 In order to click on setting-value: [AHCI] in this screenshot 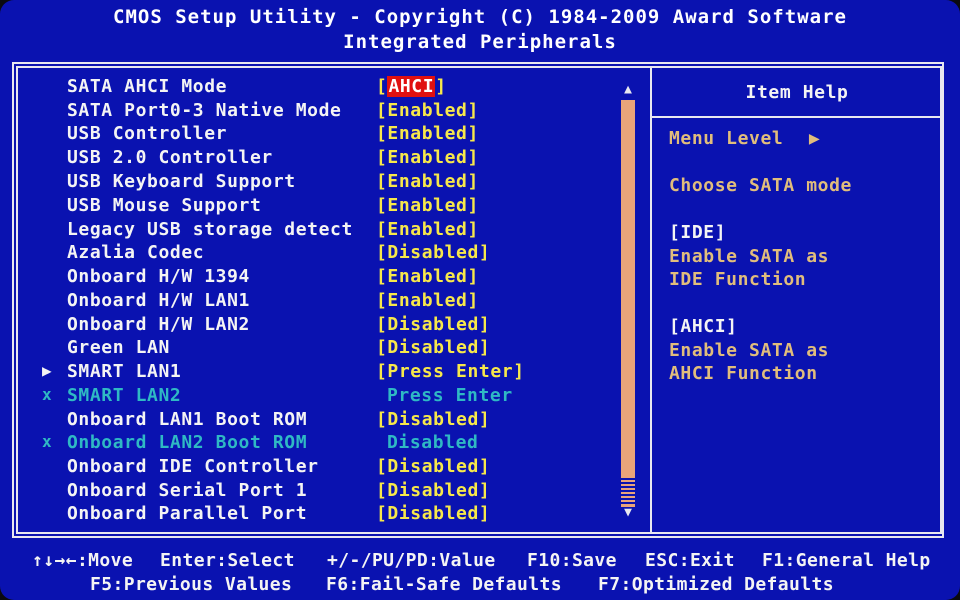, I will do `click(411, 86)`.